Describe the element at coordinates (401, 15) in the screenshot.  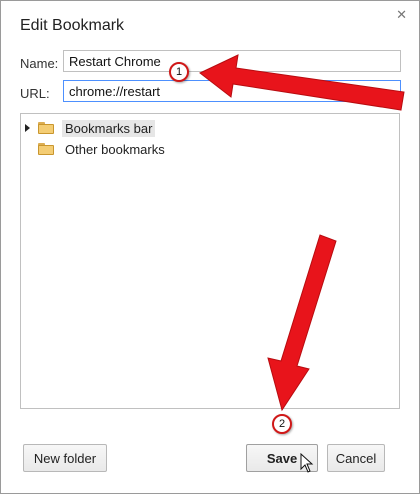
I see `close-icon: ✕` at that location.